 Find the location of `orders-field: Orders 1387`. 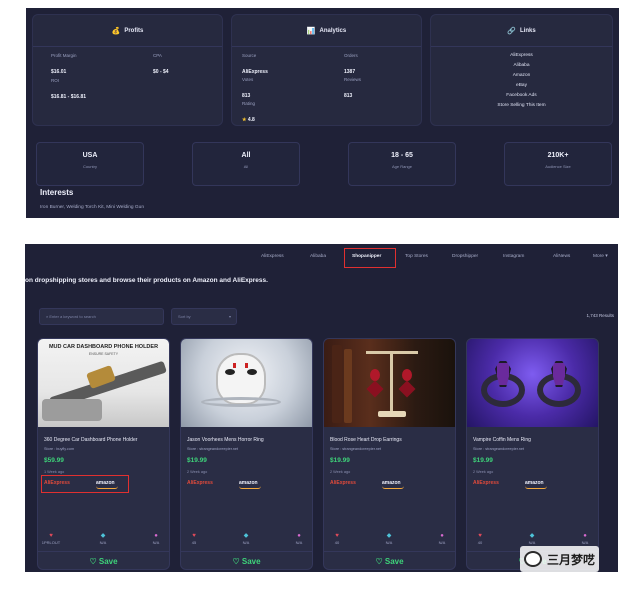

orders-field: Orders 1387 is located at coordinates (351, 64).